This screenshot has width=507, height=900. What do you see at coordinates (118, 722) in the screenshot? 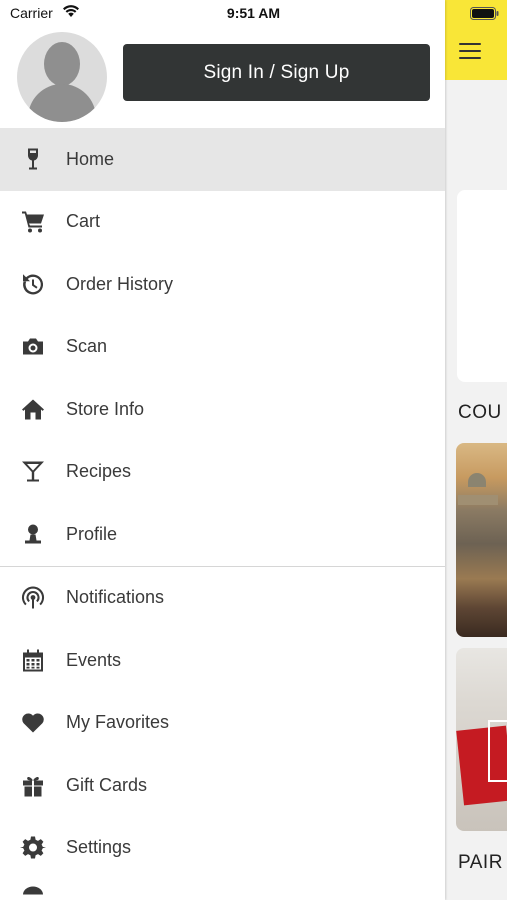
I see `menu-label: My Favorites` at bounding box center [118, 722].